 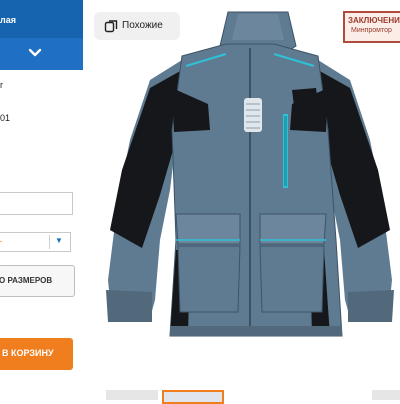 What do you see at coordinates (1, 85) in the screenshot?
I see `product-attribute-text: r` at bounding box center [1, 85].